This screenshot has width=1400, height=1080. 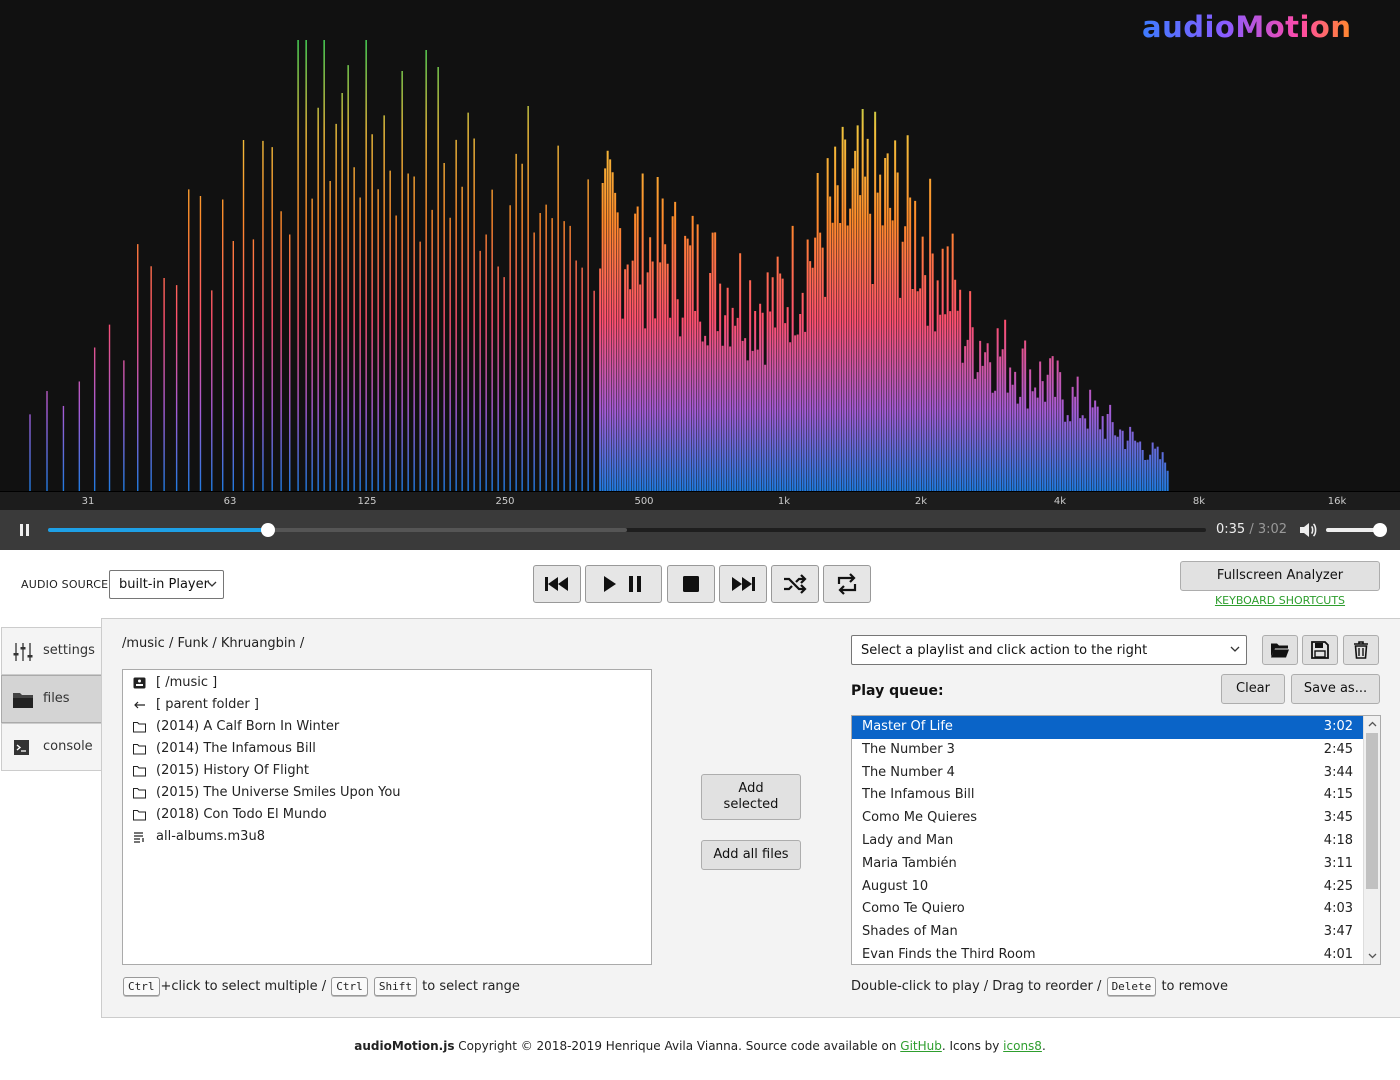 What do you see at coordinates (691, 584) in the screenshot?
I see `stop-button` at bounding box center [691, 584].